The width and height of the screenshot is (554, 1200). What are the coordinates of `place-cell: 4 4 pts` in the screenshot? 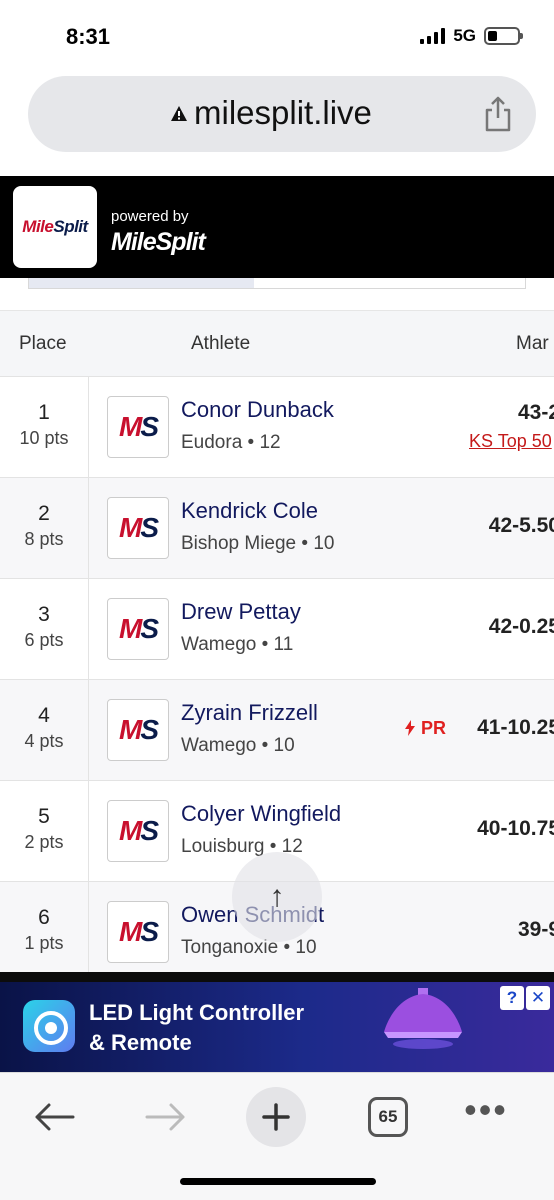 It's located at (44, 730).